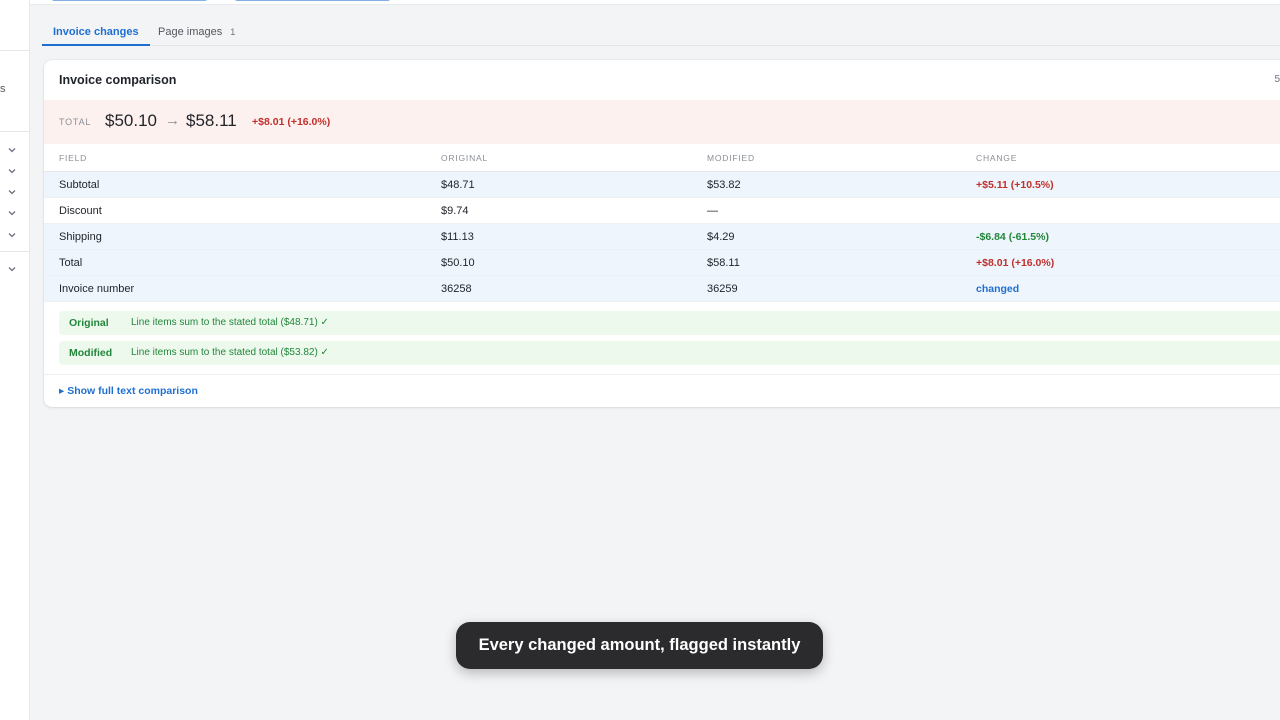  What do you see at coordinates (455, 211) in the screenshot?
I see `original-value: $9.74` at bounding box center [455, 211].